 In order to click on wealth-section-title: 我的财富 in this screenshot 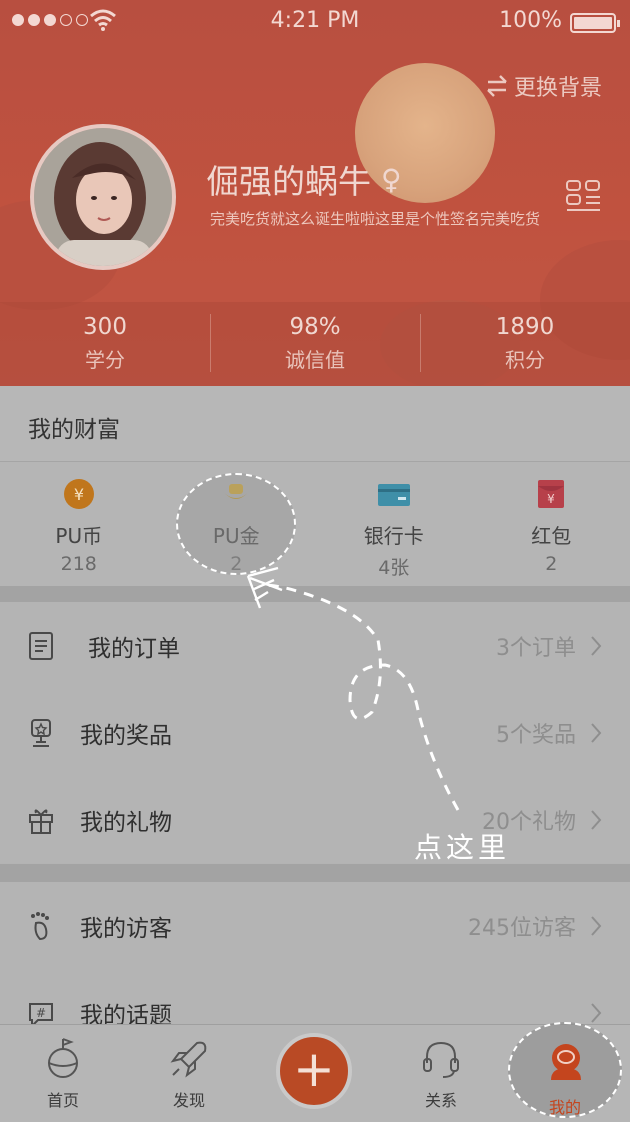, I will do `click(315, 424)`.